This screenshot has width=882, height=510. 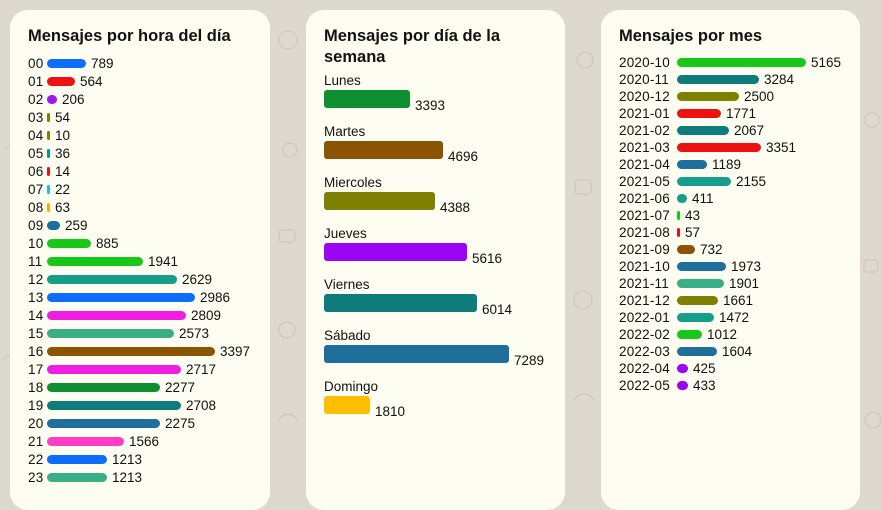 I want to click on weekday-row: Lunes 3393, so click(x=436, y=98).